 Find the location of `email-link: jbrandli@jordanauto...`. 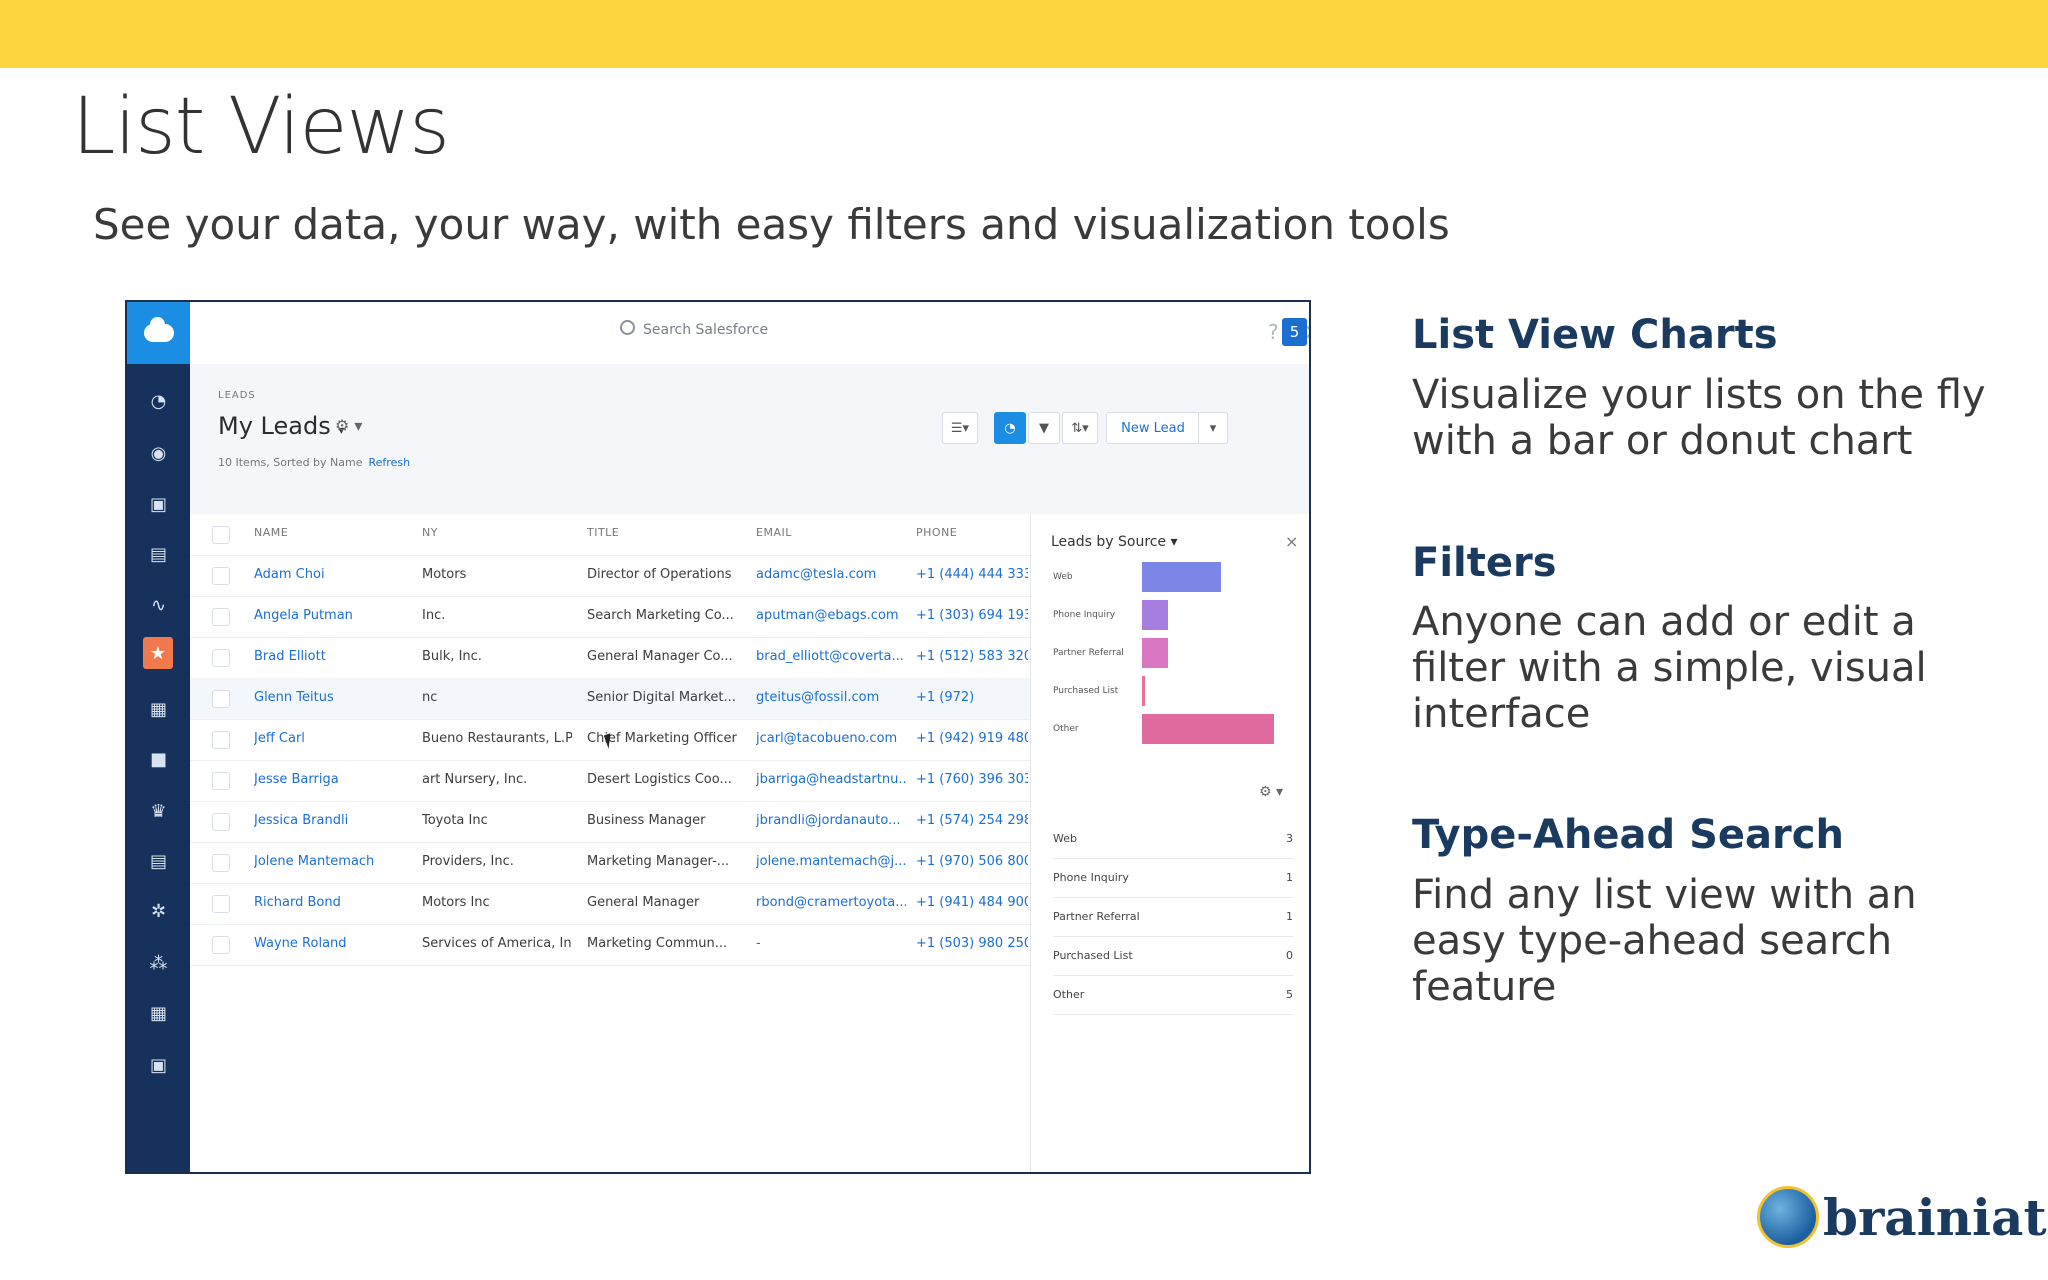

email-link: jbrandli@jordanauto... is located at coordinates (831, 820).